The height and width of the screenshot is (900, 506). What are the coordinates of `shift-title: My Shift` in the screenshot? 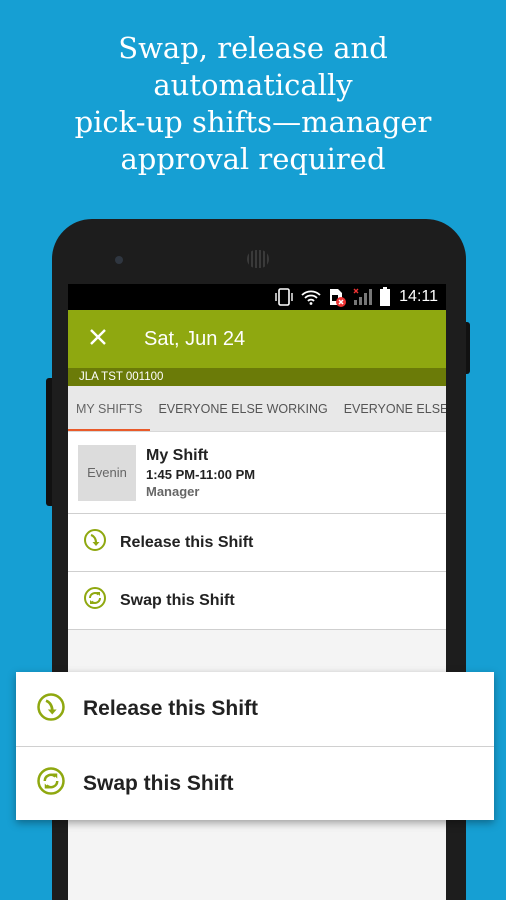 It's located at (177, 455).